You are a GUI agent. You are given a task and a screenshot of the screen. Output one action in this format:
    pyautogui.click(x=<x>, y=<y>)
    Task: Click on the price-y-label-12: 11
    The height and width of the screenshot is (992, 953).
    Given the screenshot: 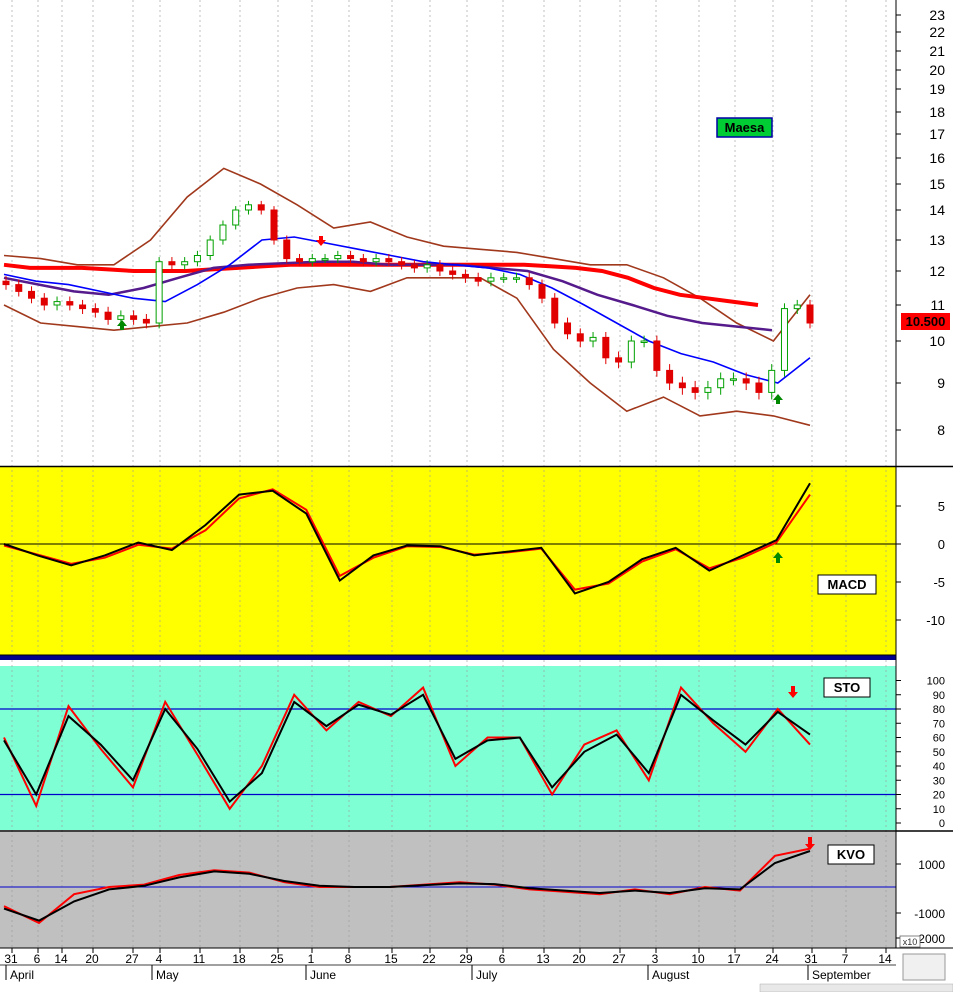 What is the action you would take?
    pyautogui.click(x=937, y=305)
    